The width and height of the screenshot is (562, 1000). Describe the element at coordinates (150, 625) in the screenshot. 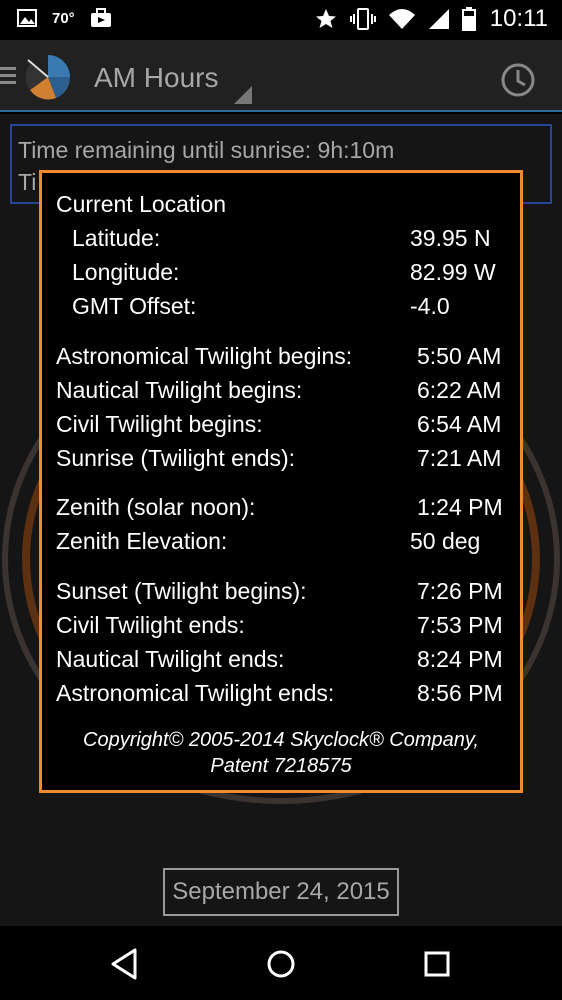

I see `civil-twilight-ends-label: Civil Twilight ends:` at that location.